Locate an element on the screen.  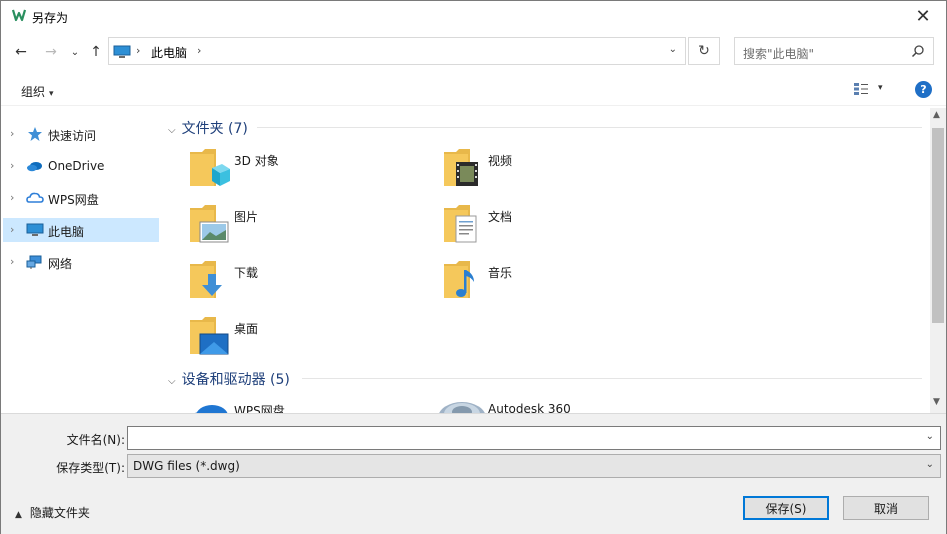
breadcrumb-item: 此电脑 is located at coordinates (169, 52).